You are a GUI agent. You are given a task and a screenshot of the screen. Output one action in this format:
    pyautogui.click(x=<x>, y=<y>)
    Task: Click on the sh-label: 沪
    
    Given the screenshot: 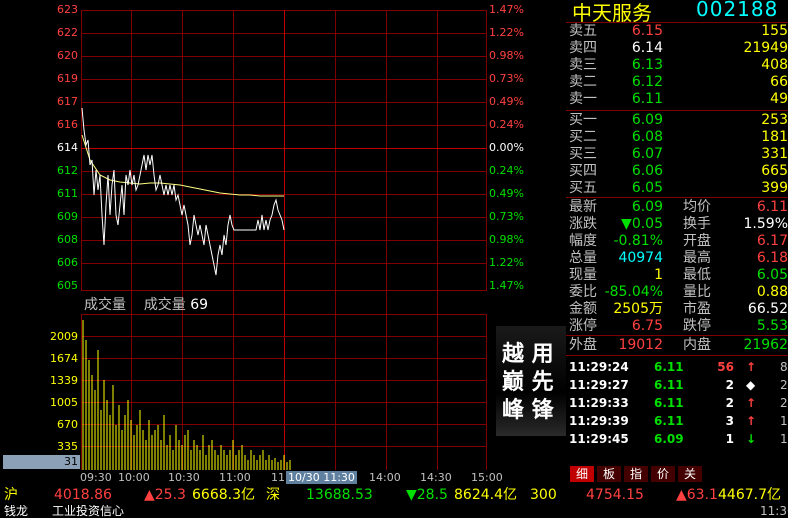 What is the action you would take?
    pyautogui.click(x=11, y=495)
    